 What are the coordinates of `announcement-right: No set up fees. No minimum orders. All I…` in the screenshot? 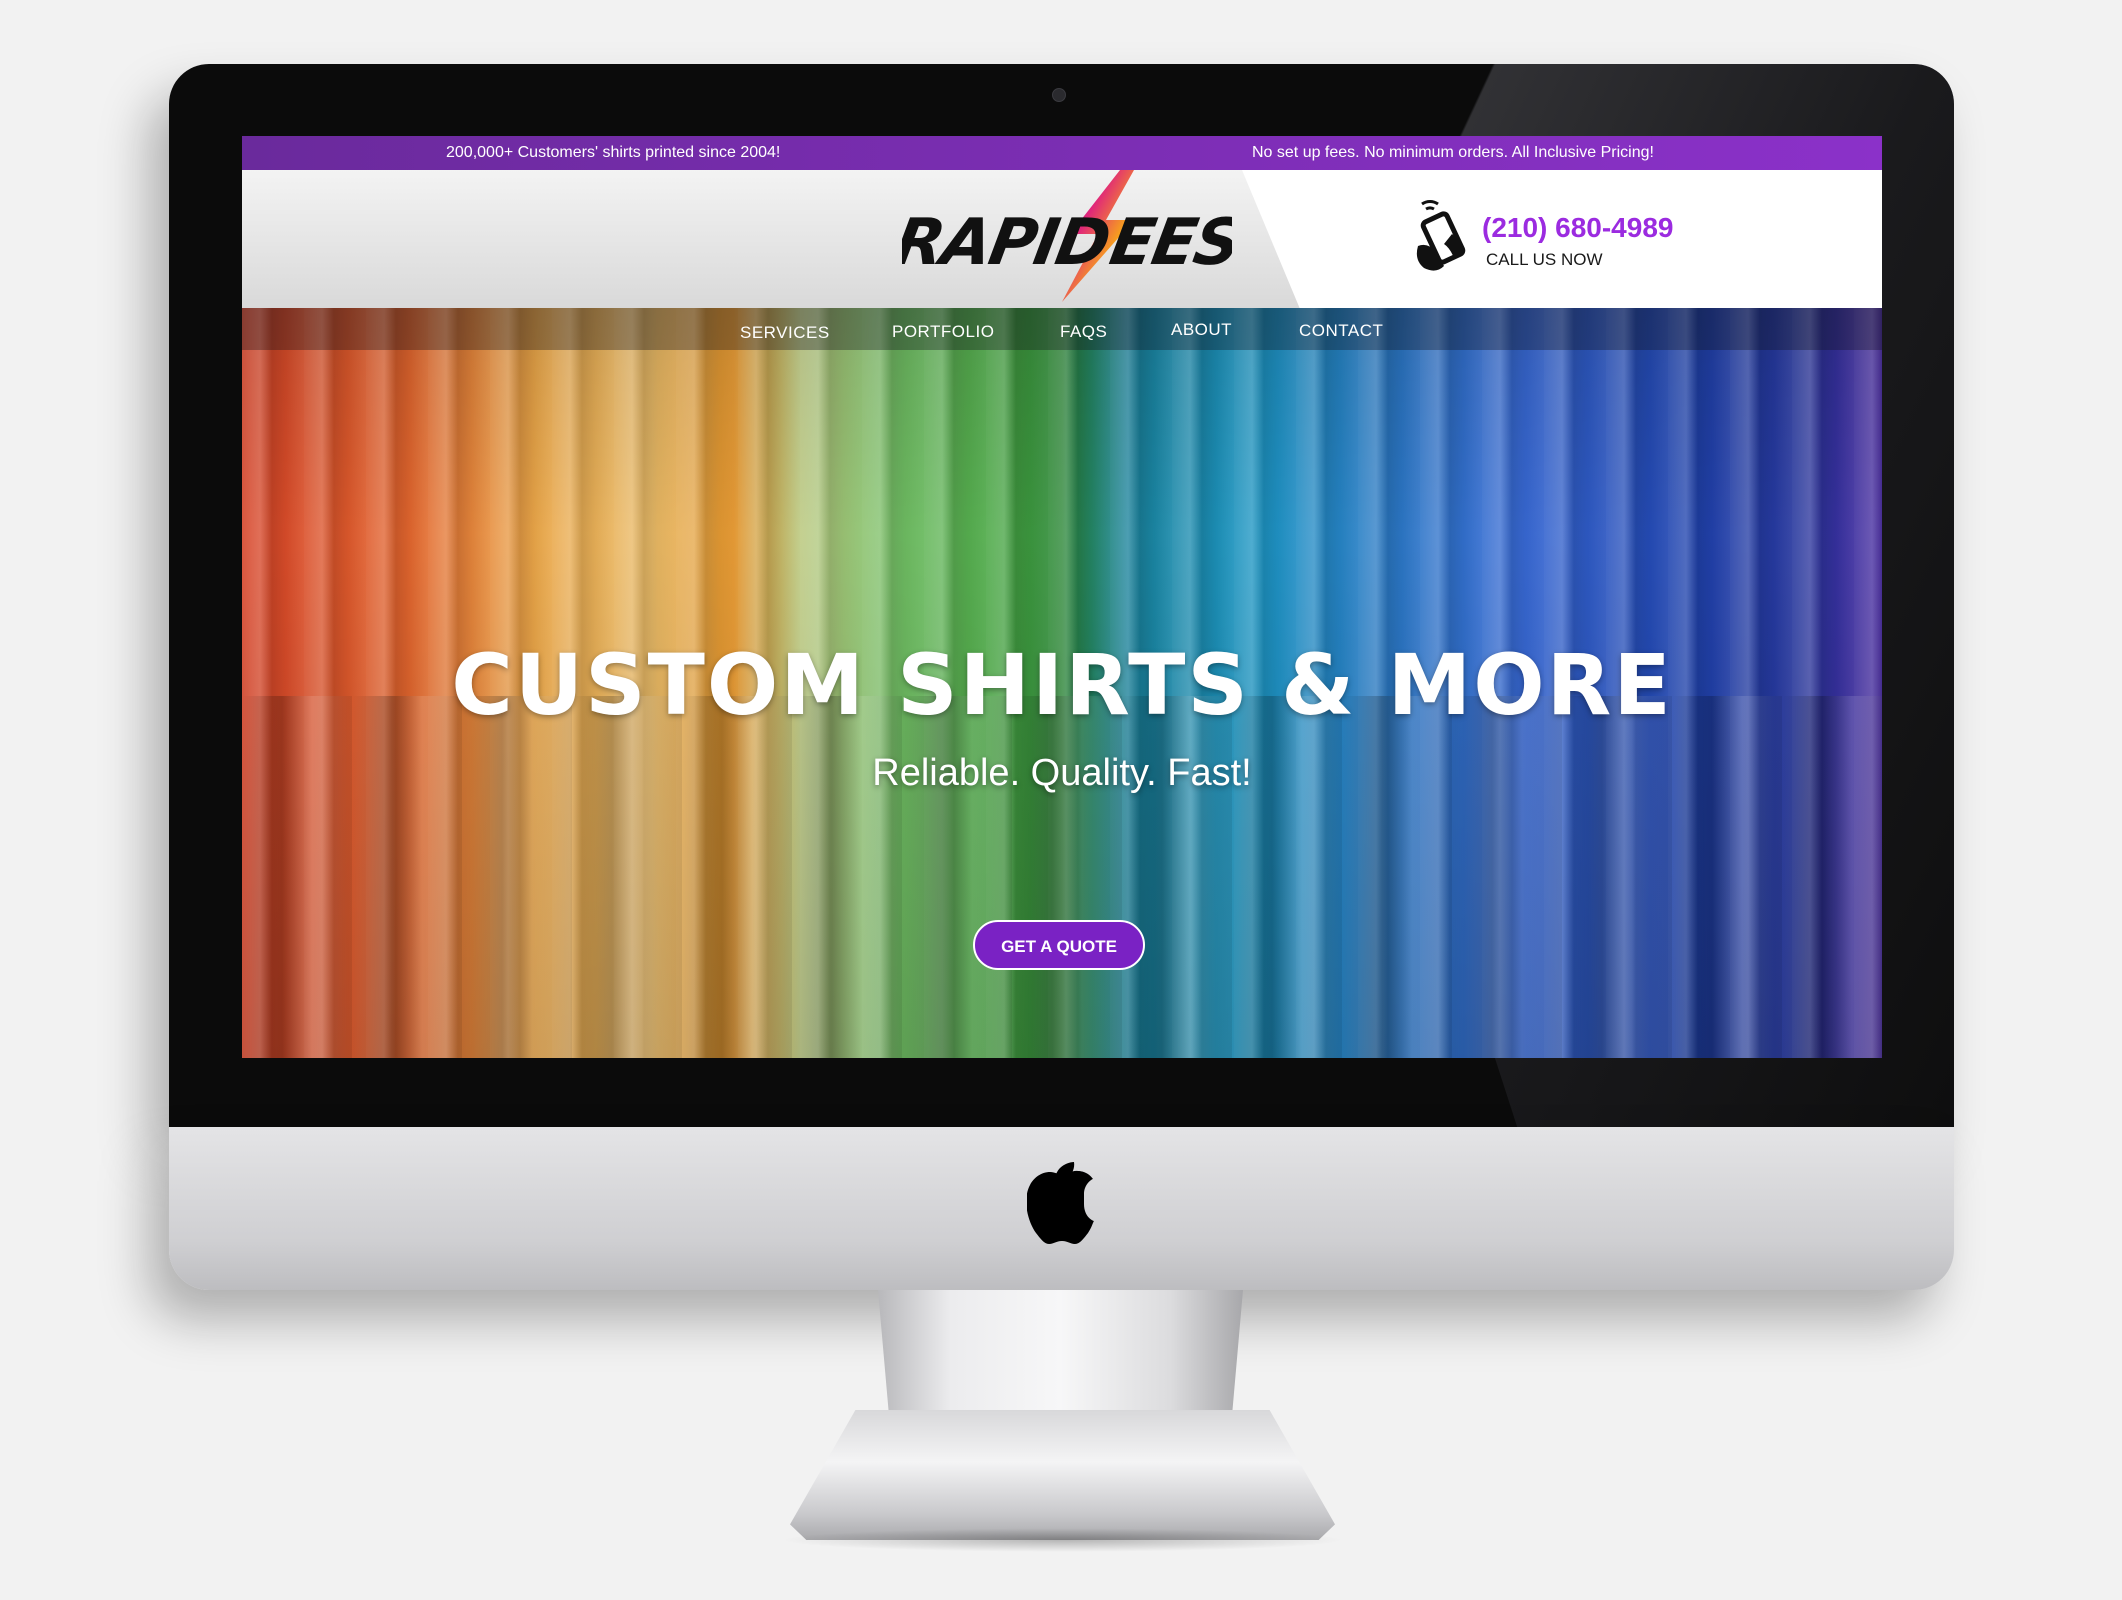 It's located at (1453, 152).